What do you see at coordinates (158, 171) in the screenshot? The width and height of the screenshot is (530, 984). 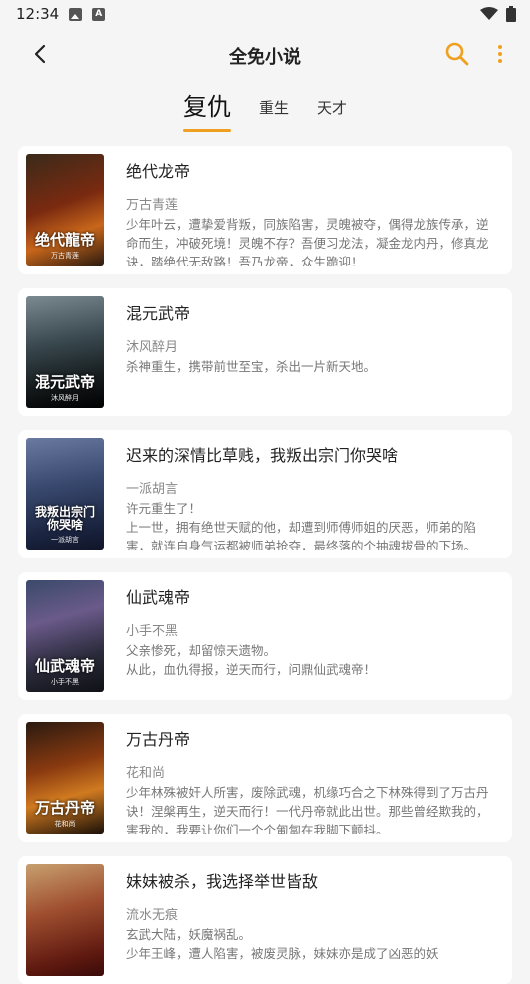 I see `book-title: 绝代龙帝` at bounding box center [158, 171].